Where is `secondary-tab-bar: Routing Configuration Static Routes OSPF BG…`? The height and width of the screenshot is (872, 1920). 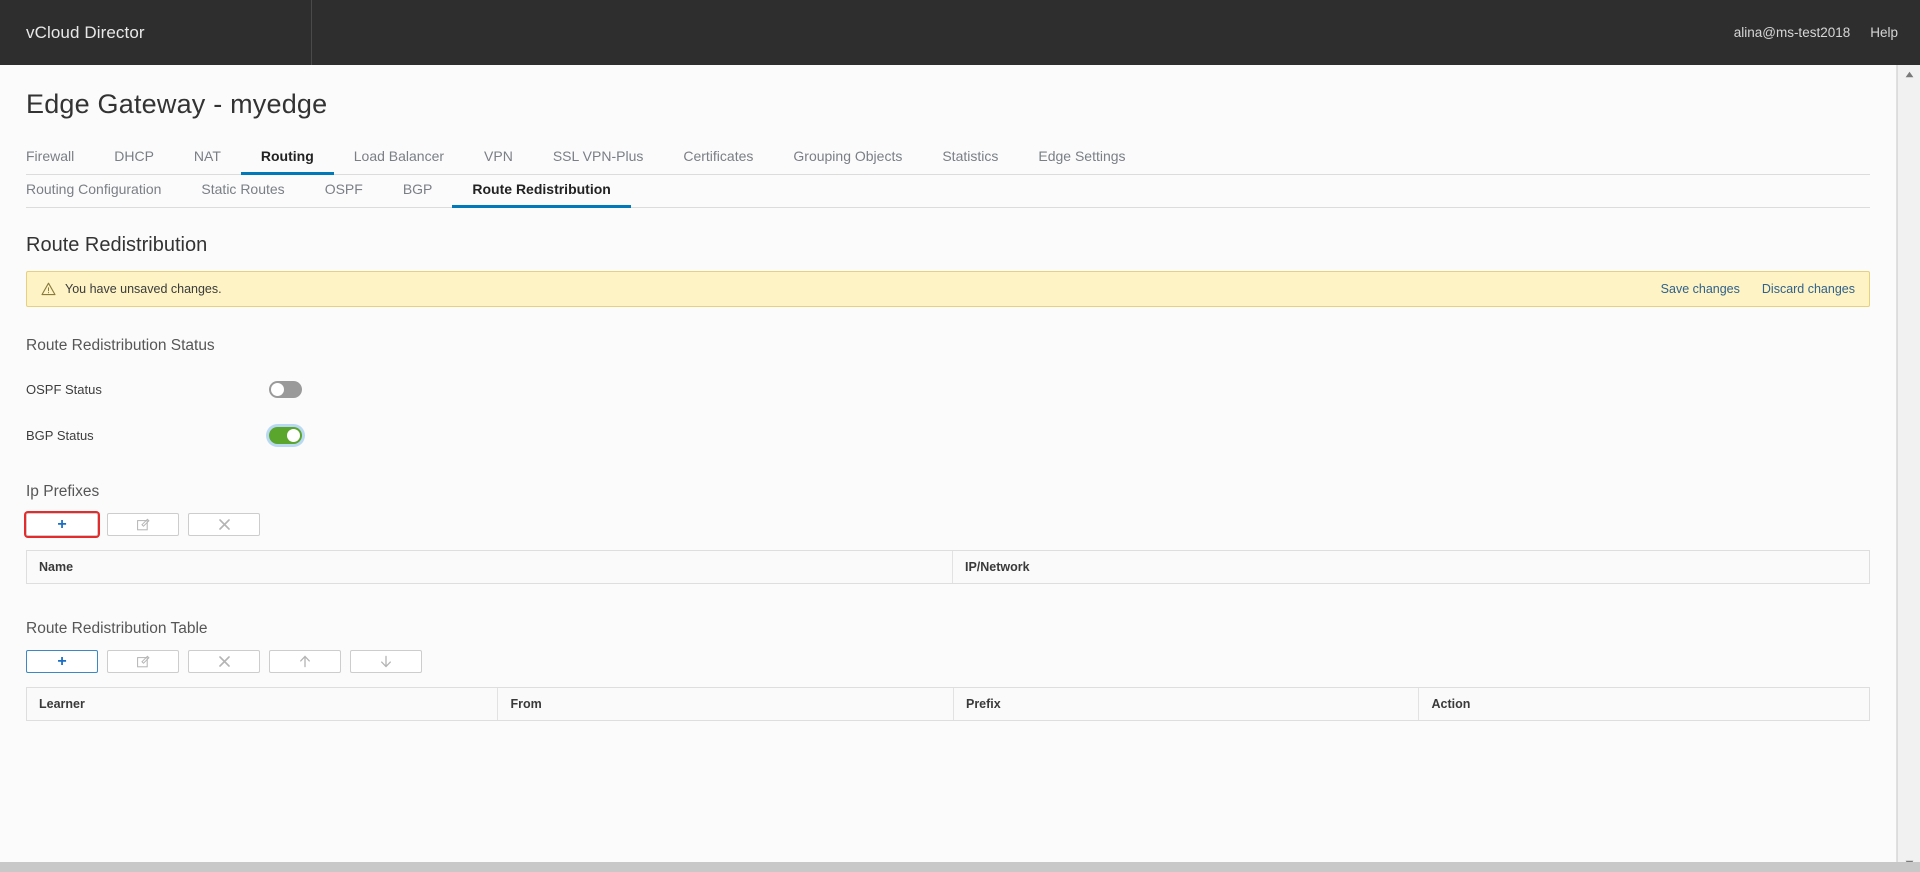 secondary-tab-bar: Routing Configuration Static Routes OSPF BG… is located at coordinates (948, 191).